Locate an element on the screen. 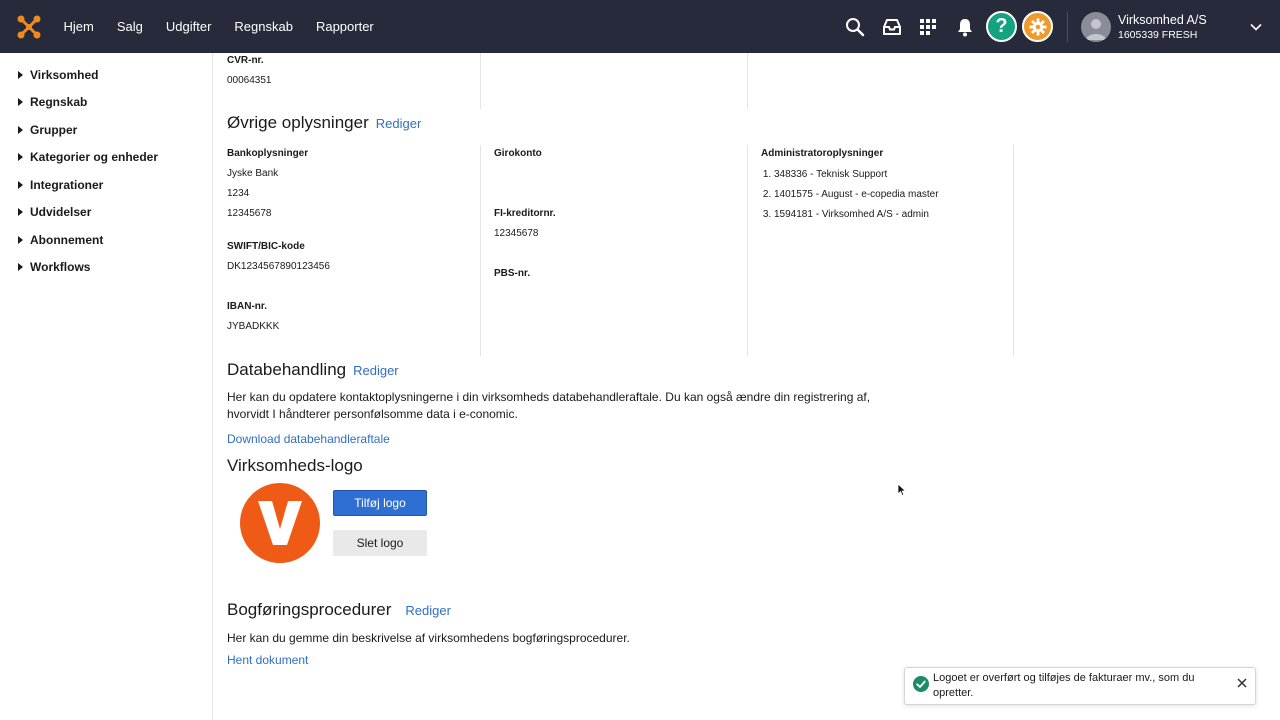 This screenshot has width=1280, height=720. sidebar-item-label: Kategorier og enheder is located at coordinates (94, 157).